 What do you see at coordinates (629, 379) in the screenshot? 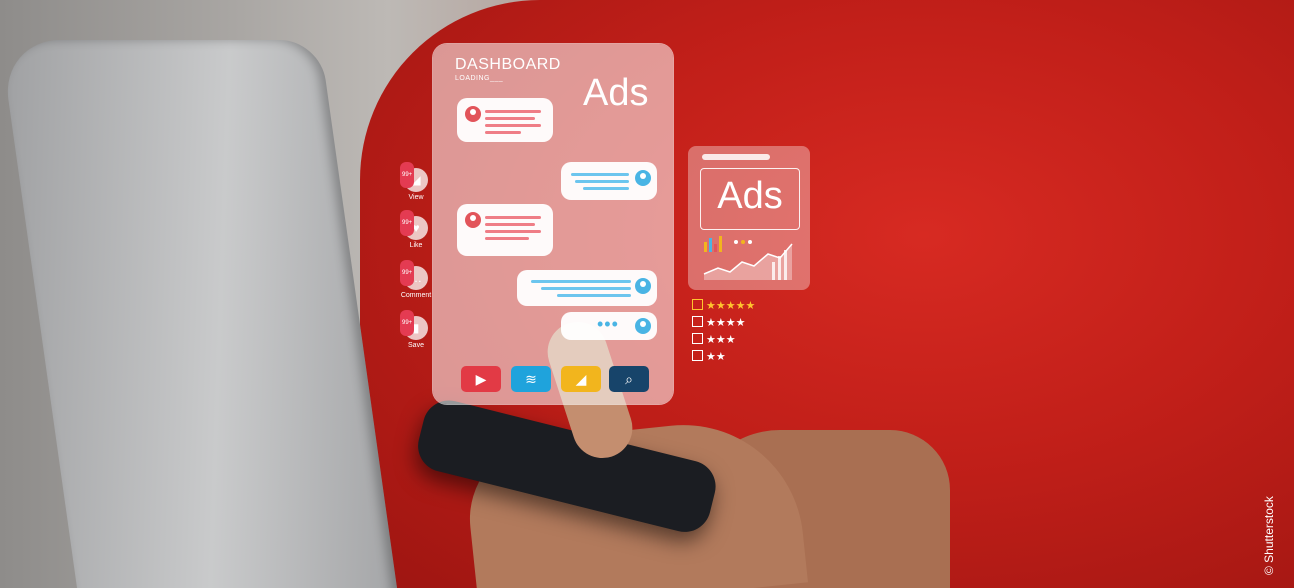
I see `search-icon: ⌕` at bounding box center [629, 379].